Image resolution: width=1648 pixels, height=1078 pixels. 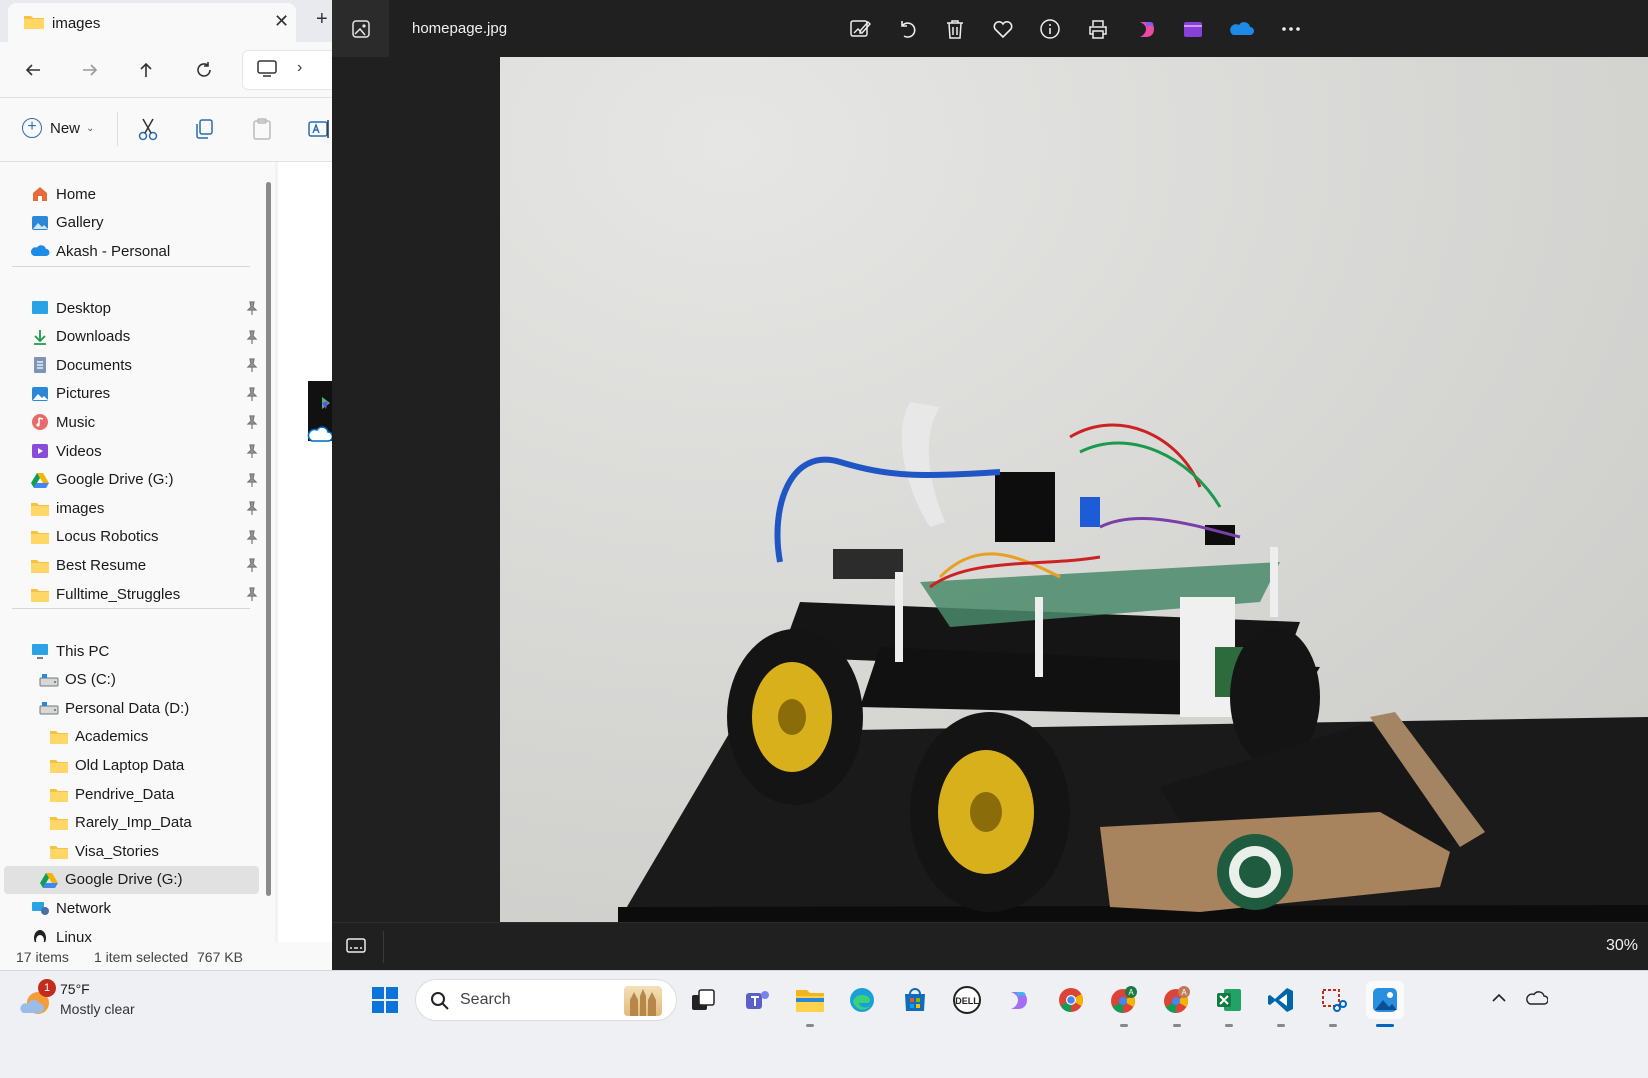 I want to click on edge-icon, so click(x=862, y=1000).